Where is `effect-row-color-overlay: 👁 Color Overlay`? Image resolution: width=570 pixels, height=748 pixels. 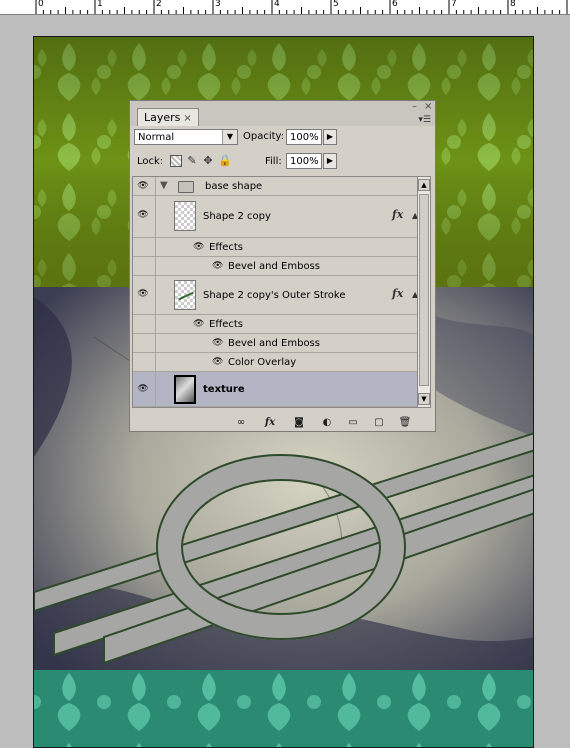
effect-row-color-overlay: 👁 Color Overlay is located at coordinates (276, 362).